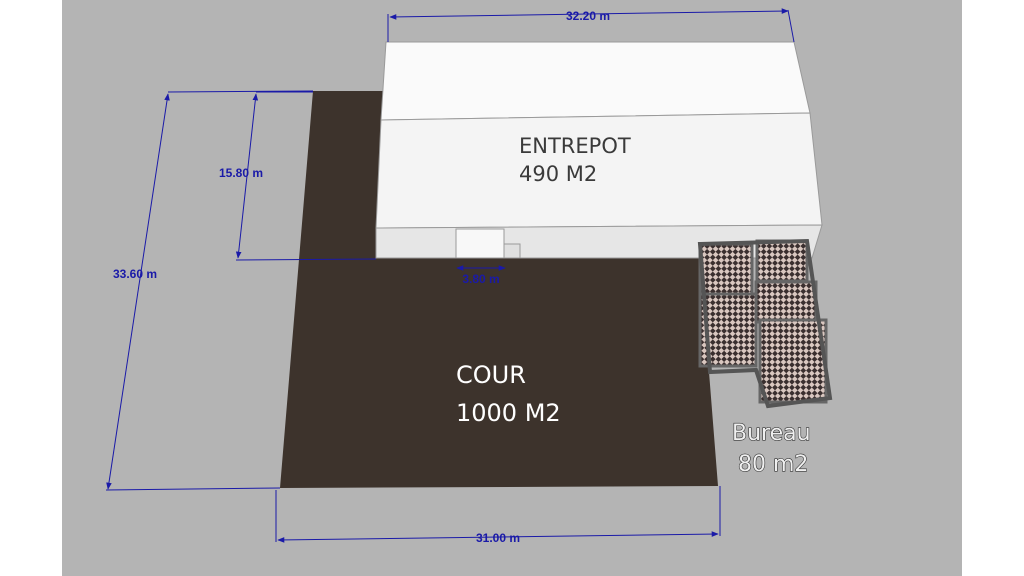 This screenshot has width=1024, height=576. Describe the element at coordinates (241, 173) in the screenshot. I see `dim-label-left-warehouse: 15.80 m` at that location.